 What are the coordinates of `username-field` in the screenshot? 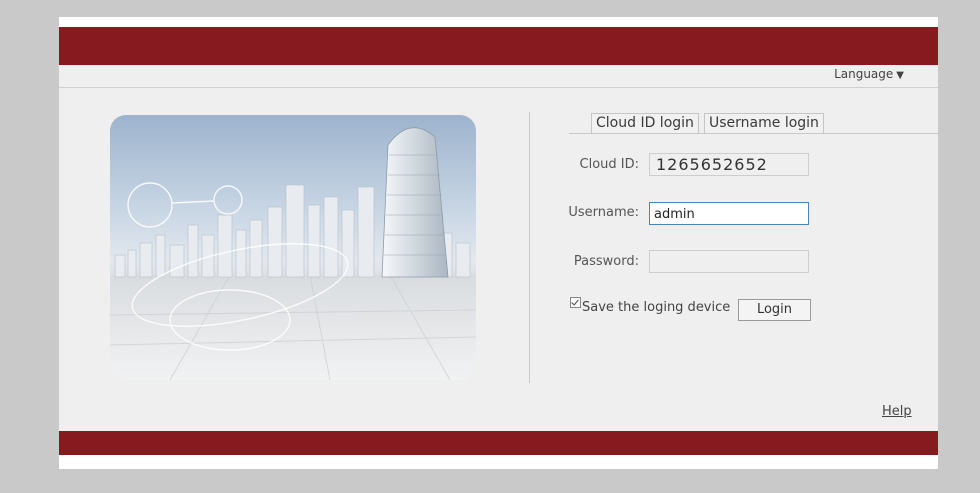 It's located at (729, 213).